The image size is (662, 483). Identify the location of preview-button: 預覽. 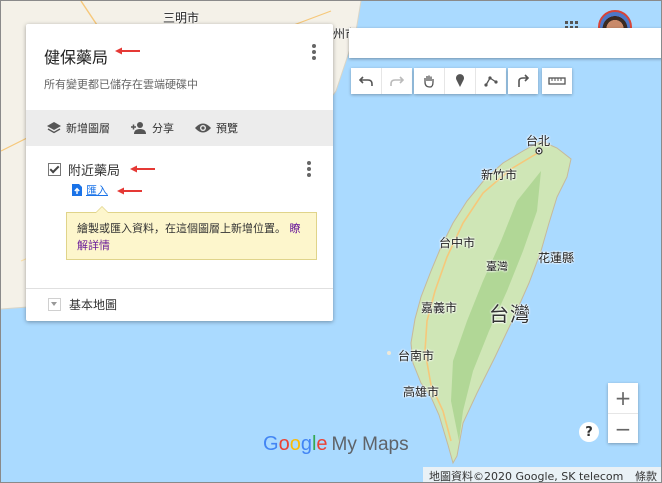
(216, 128).